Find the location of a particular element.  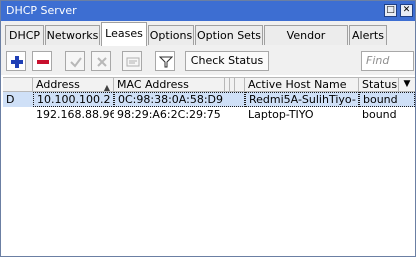

remove-icon is located at coordinates (43, 62).